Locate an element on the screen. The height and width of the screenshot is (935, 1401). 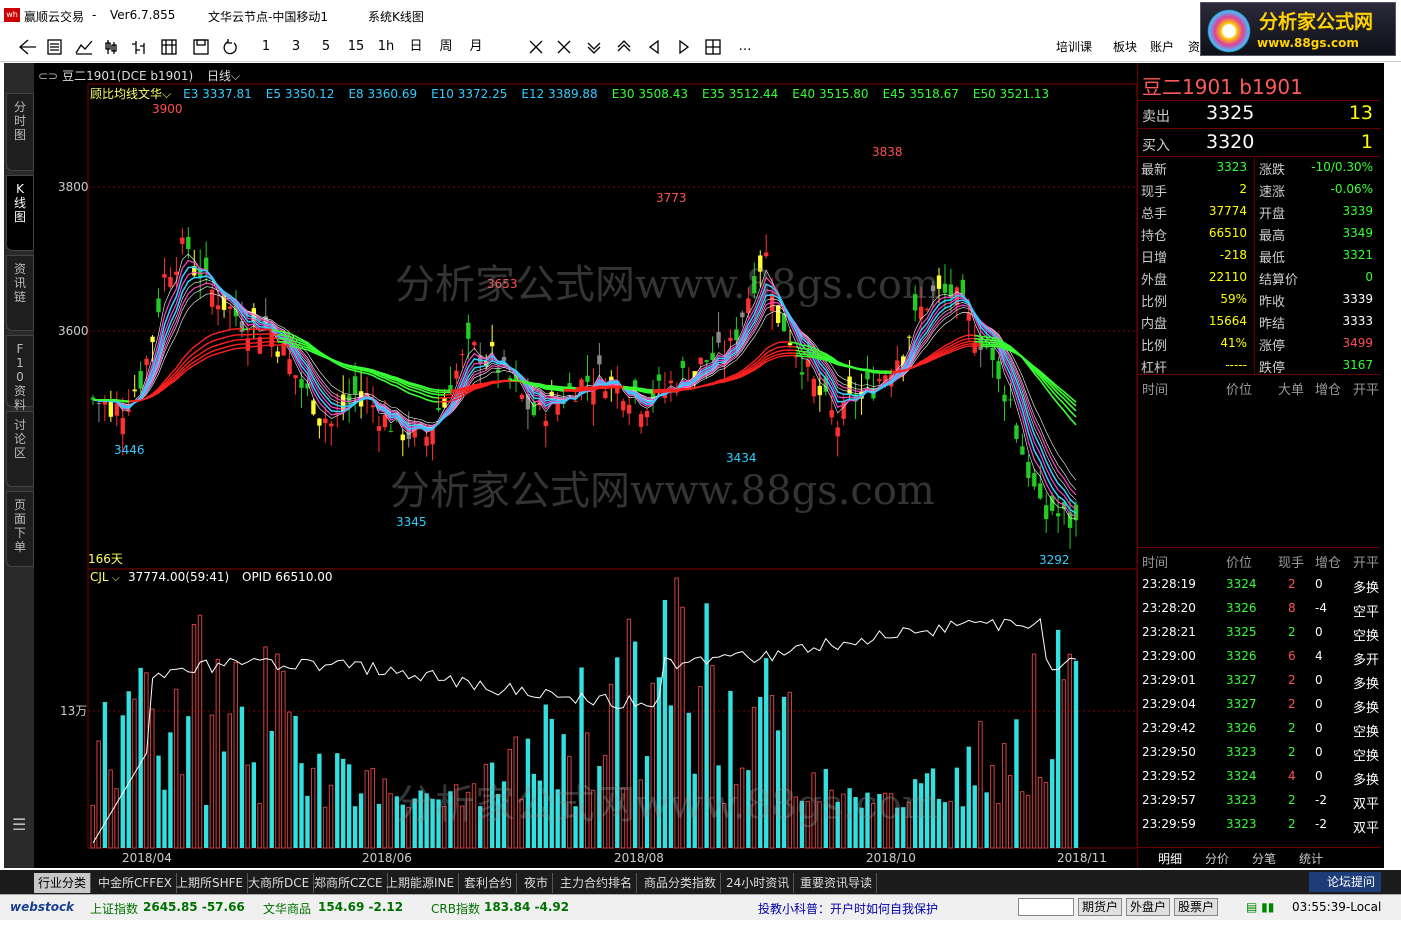
tick-header-b-0: 时间 is located at coordinates (1155, 563).